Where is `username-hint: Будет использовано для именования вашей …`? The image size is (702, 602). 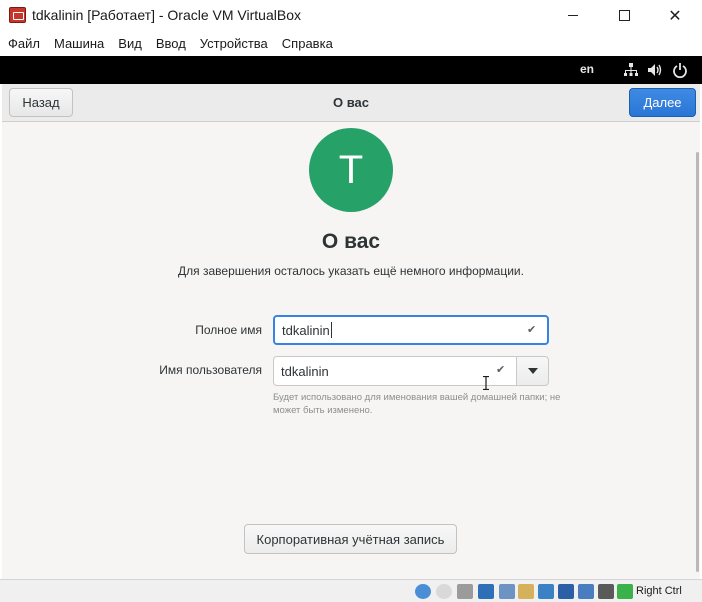 username-hint: Будет использовано для именования вашей … is located at coordinates (417, 404).